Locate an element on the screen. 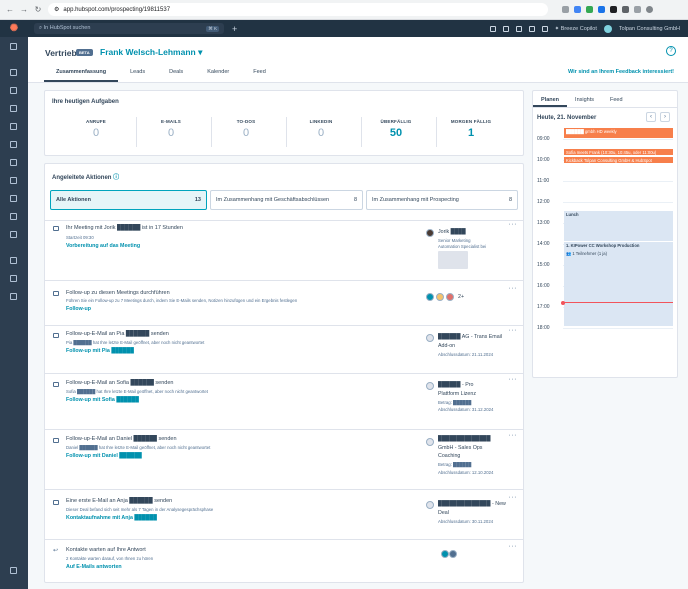  hour-line is located at coordinates (618, 139).